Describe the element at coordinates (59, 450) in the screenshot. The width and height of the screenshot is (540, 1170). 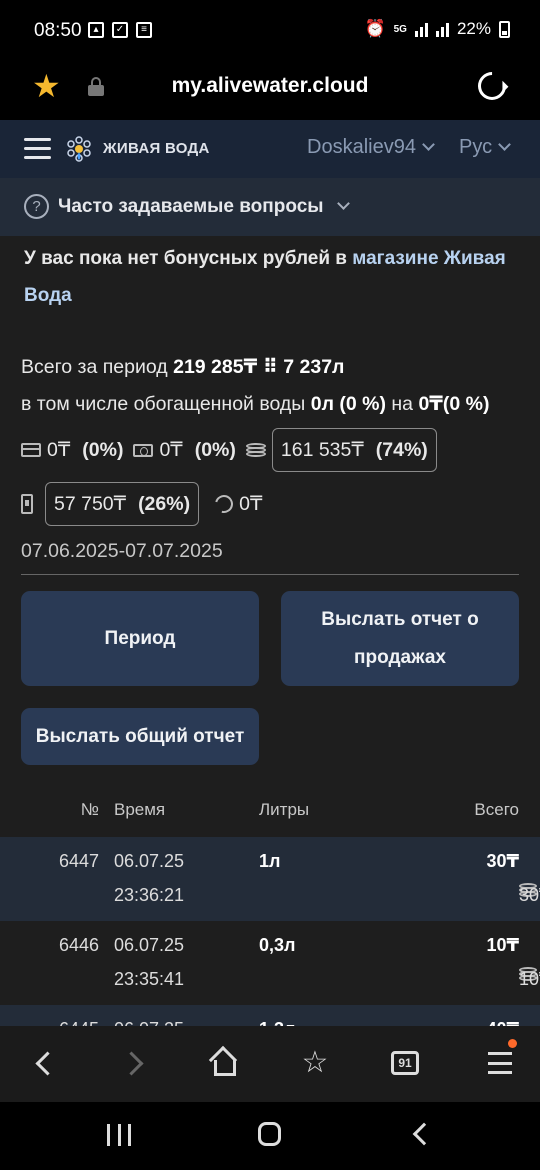
I see `card-amount: 0₸` at that location.